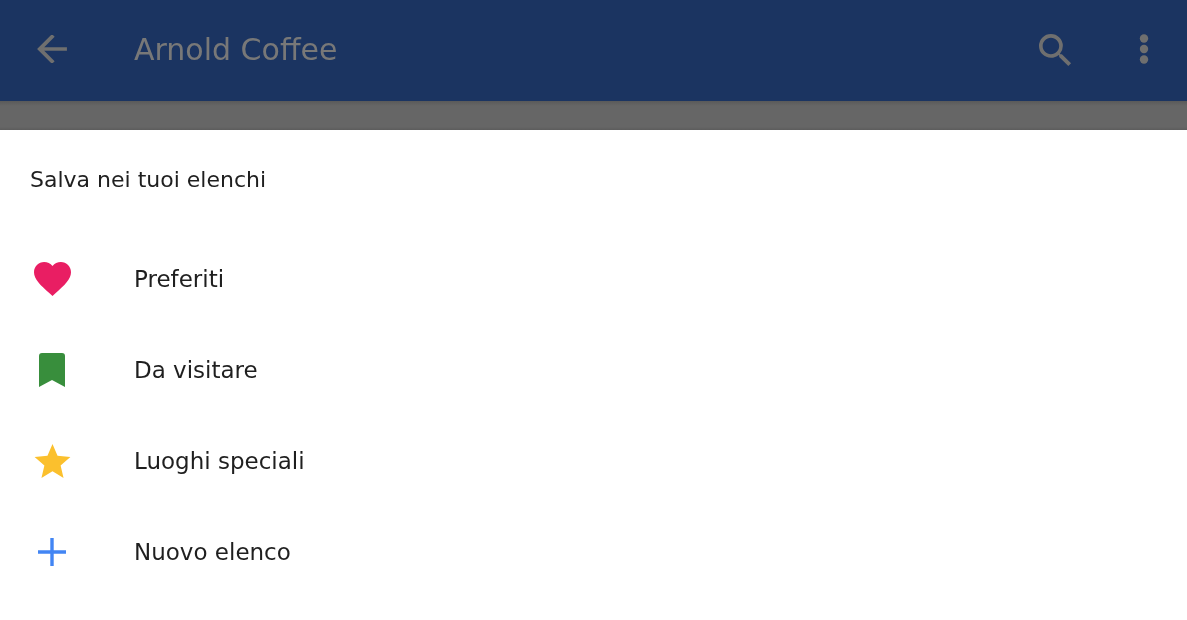  What do you see at coordinates (219, 460) in the screenshot?
I see `list-label: Luoghi speciali` at bounding box center [219, 460].